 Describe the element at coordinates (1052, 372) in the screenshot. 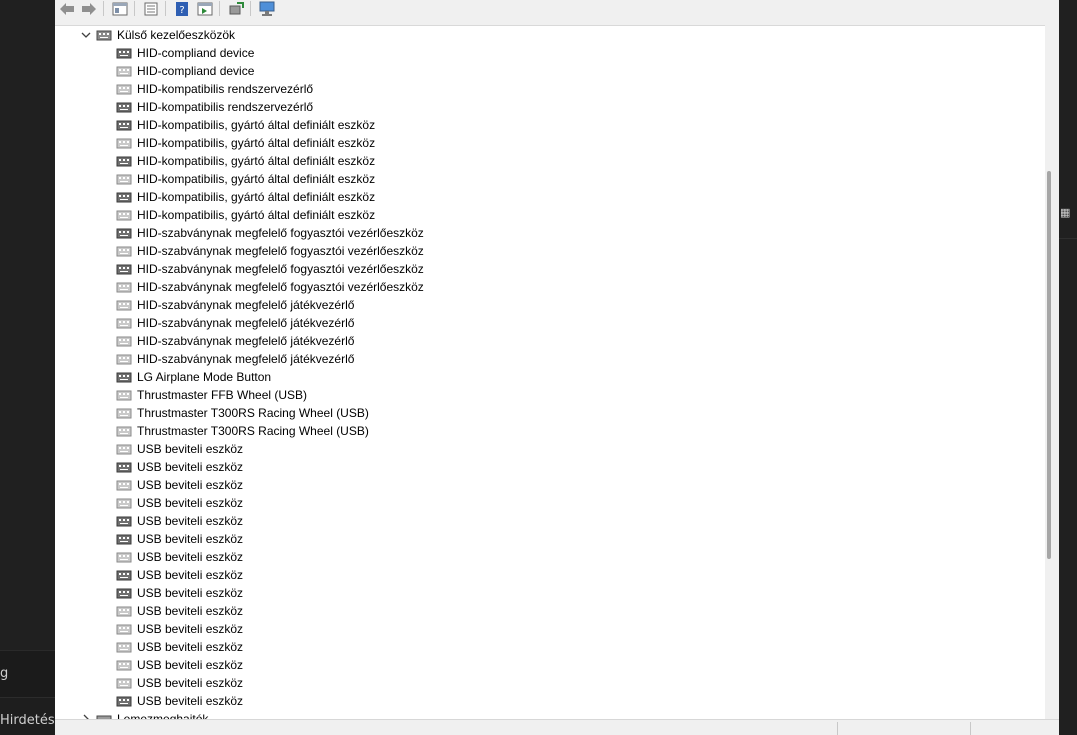

I see `vertical-scrollbar` at that location.